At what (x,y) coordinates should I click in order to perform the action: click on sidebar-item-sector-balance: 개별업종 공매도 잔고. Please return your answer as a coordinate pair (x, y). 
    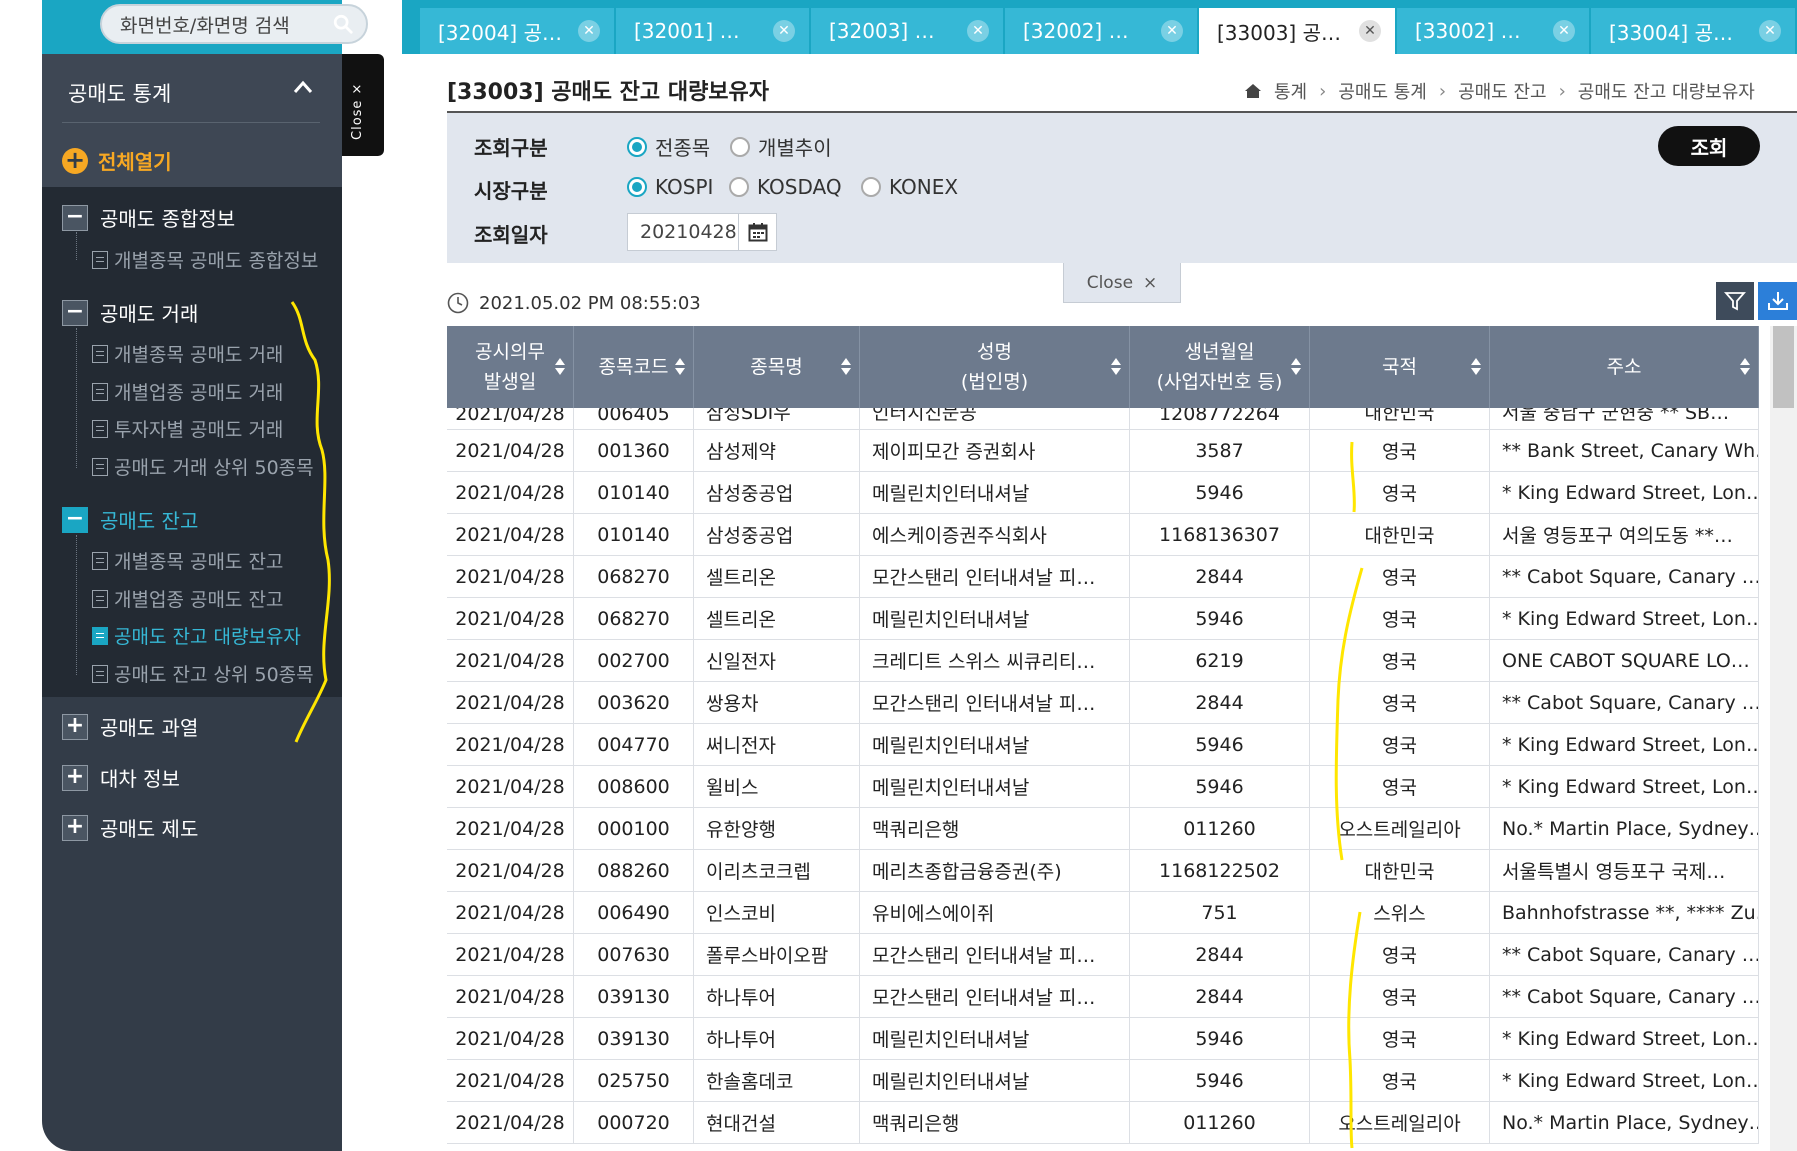
    Looking at the image, I should click on (187, 598).